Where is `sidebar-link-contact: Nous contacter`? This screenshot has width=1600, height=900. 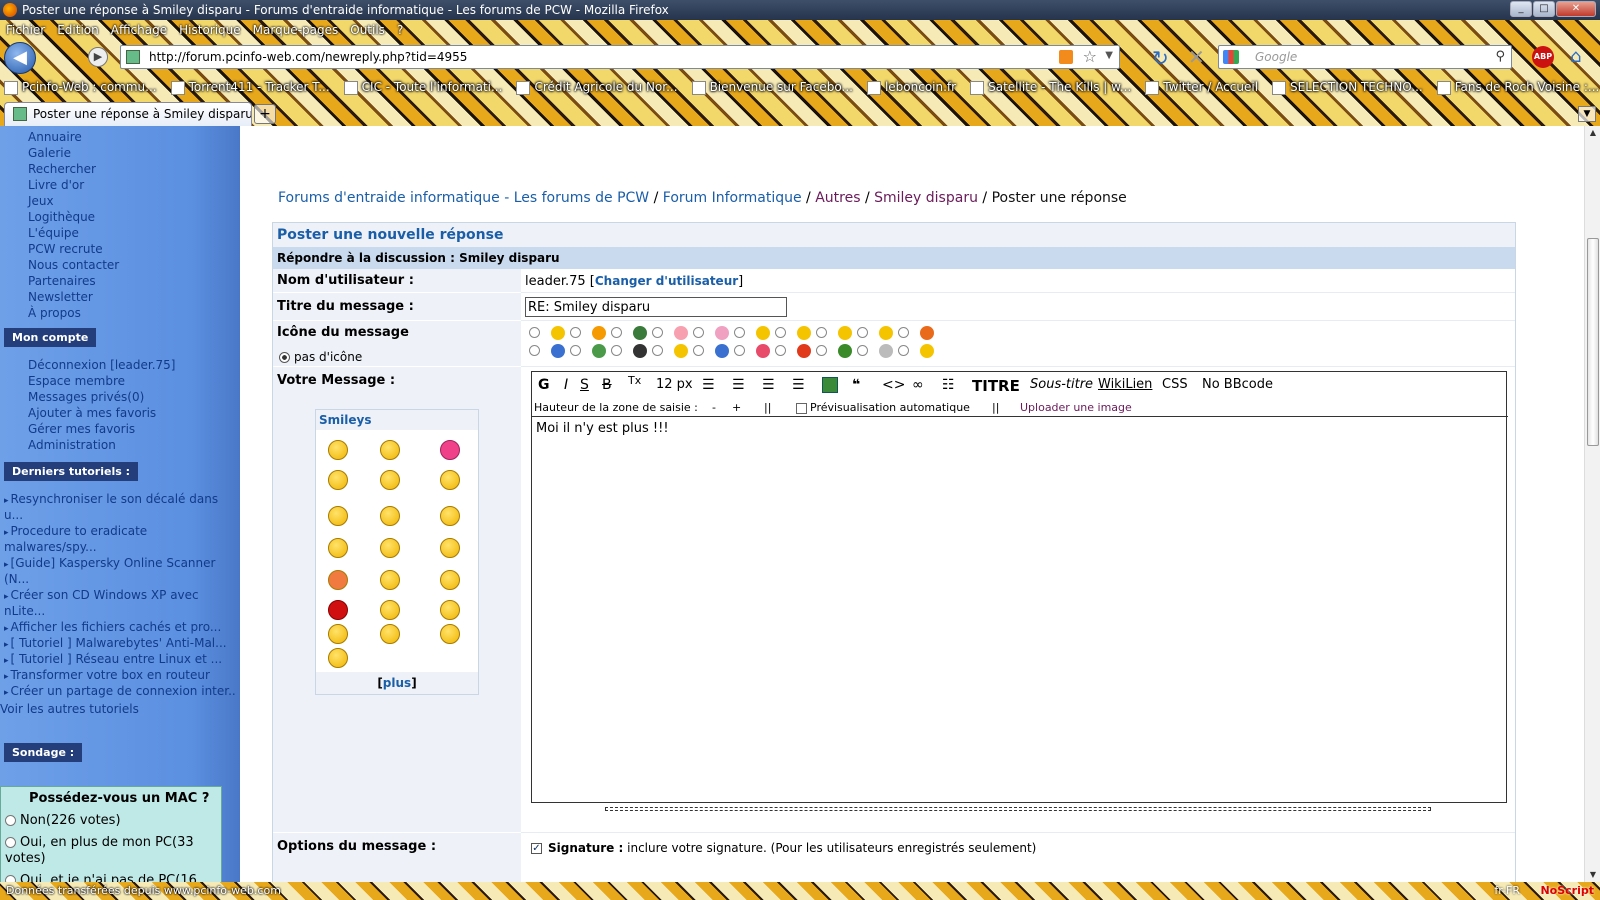 sidebar-link-contact: Nous contacter is located at coordinates (73, 265).